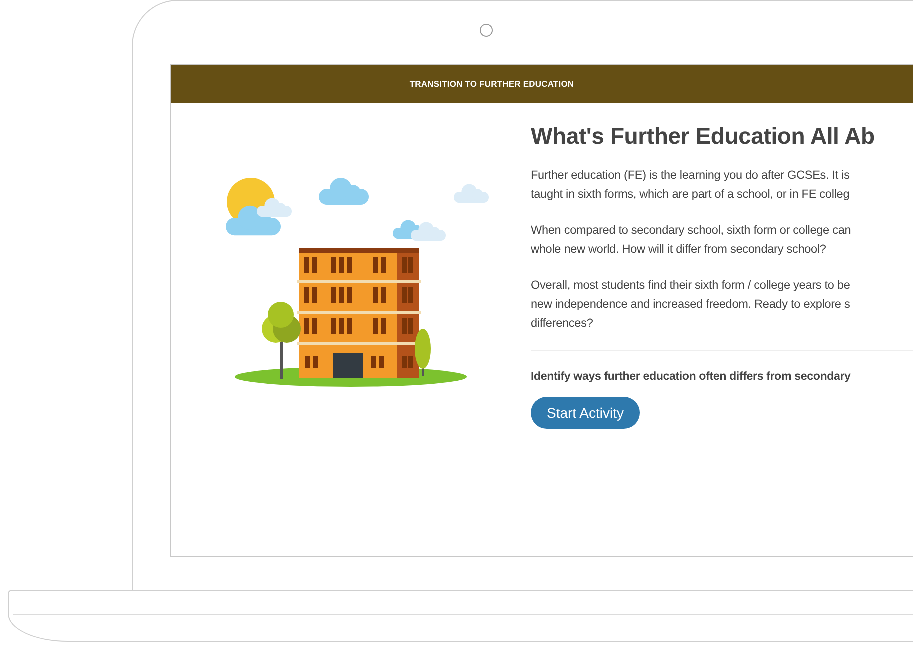  Describe the element at coordinates (486, 30) in the screenshot. I see `camera-icon` at that location.